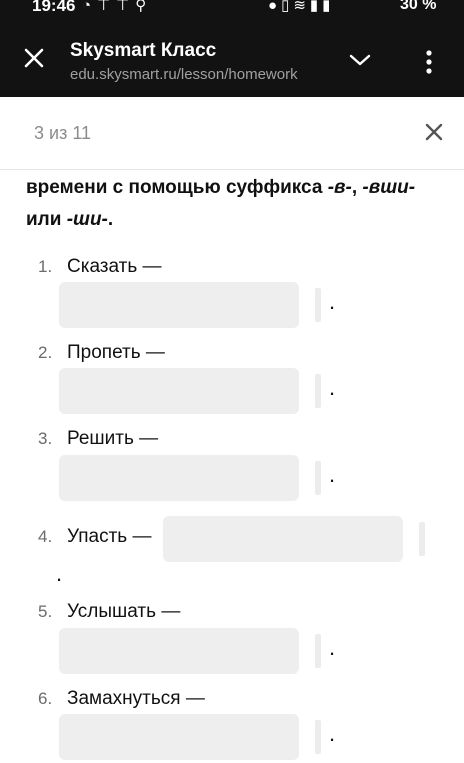  I want to click on search-icon: ⚲, so click(144, 7).